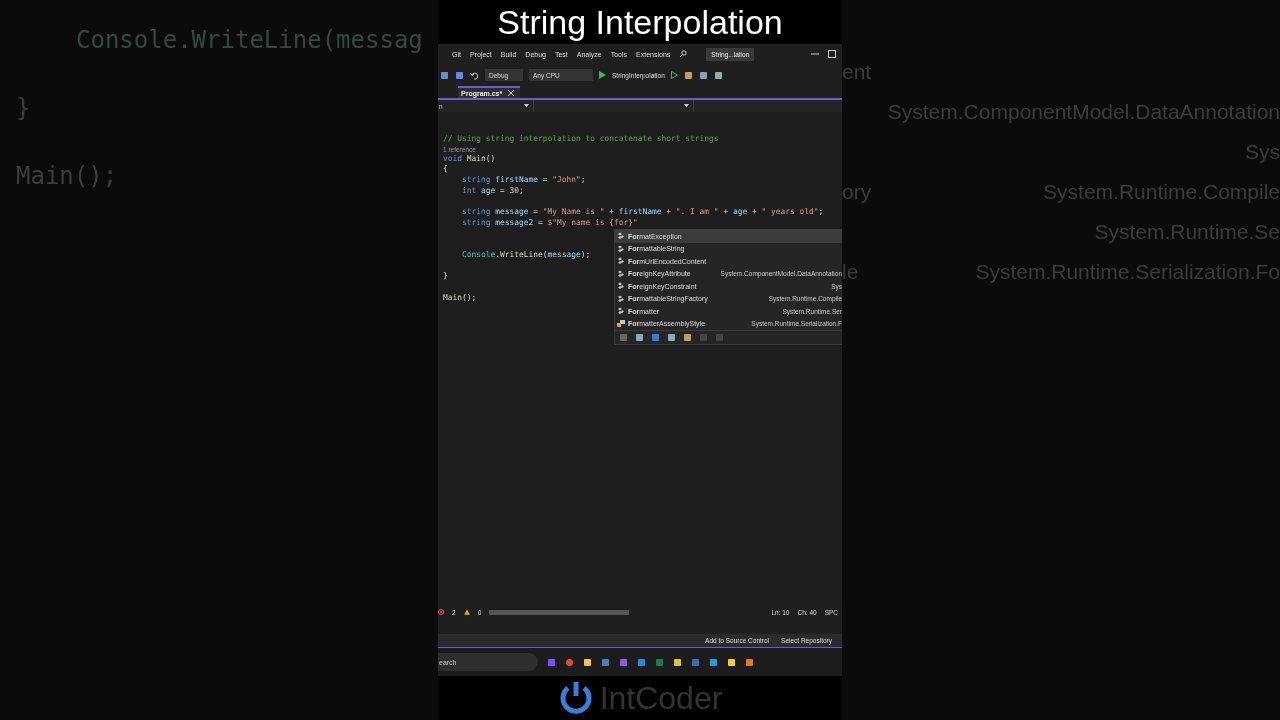 The image size is (1280, 720). Describe the element at coordinates (815, 54) in the screenshot. I see `minimize-icon` at that location.